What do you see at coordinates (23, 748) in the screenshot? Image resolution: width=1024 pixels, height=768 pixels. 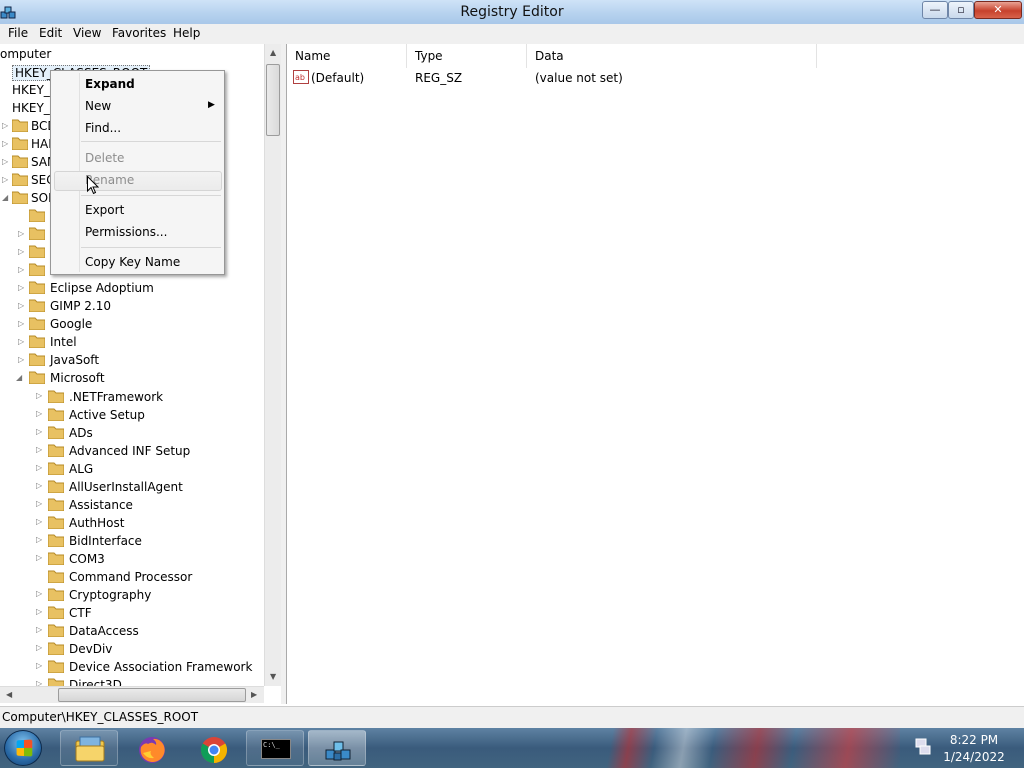 I see `start-button` at bounding box center [23, 748].